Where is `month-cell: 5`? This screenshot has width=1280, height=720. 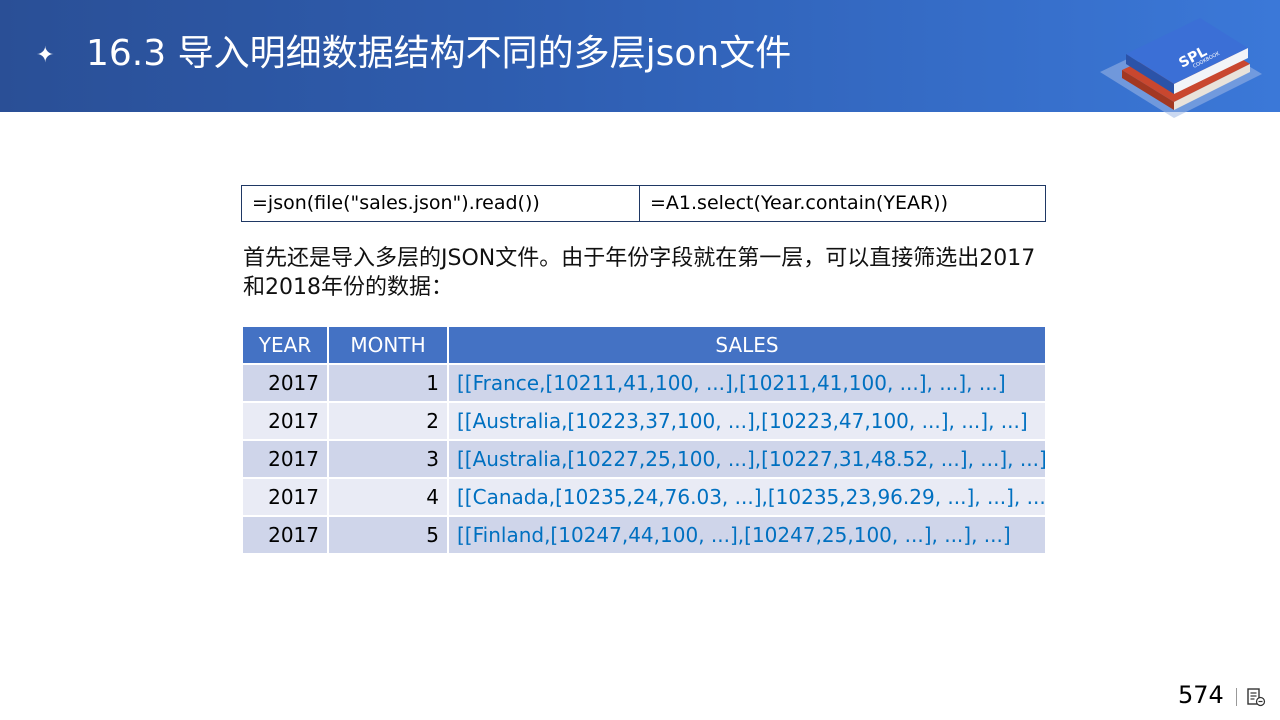 month-cell: 5 is located at coordinates (388, 535).